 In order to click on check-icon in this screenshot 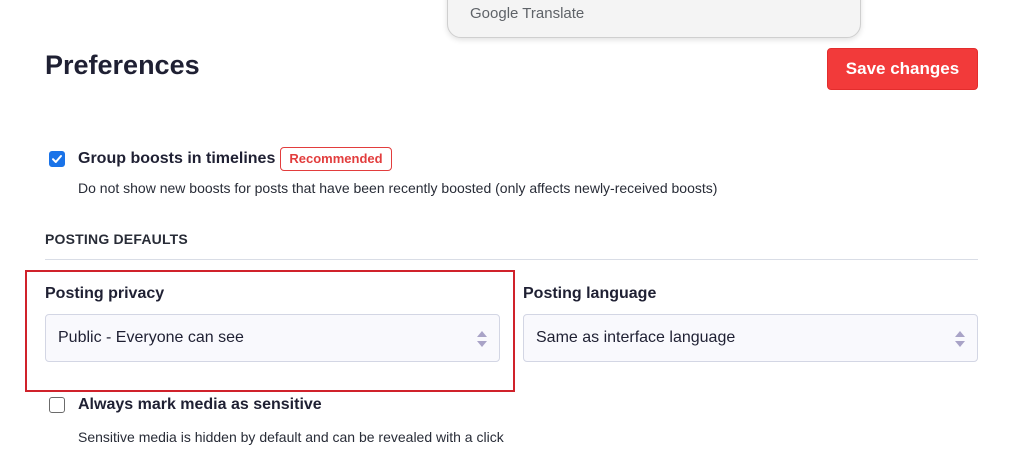, I will do `click(57, 159)`.